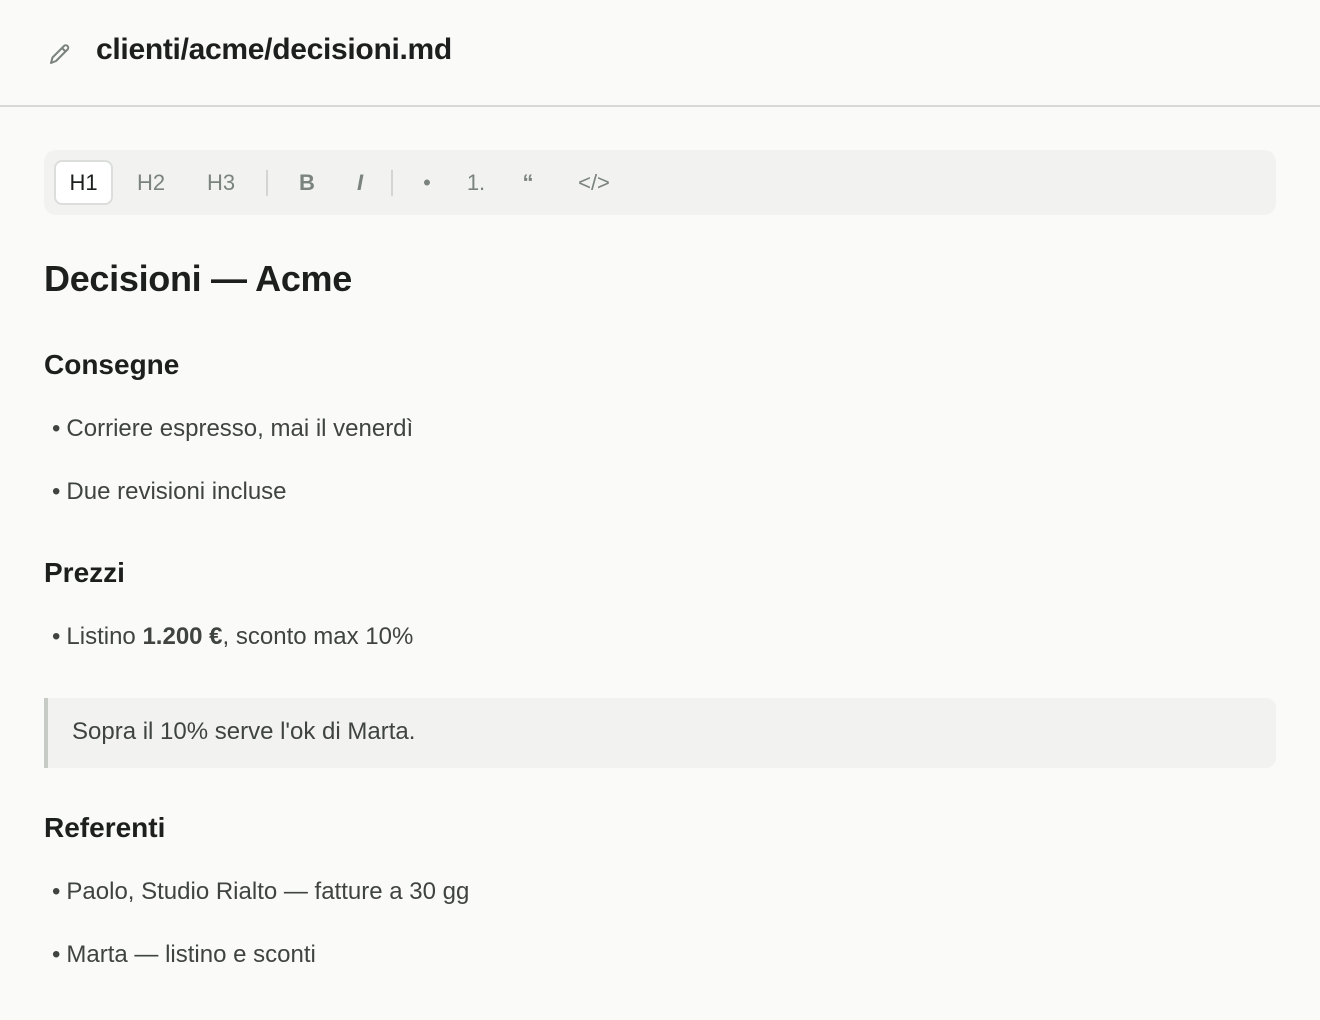  Describe the element at coordinates (182, 636) in the screenshot. I see `price-bold: 1.200 €` at that location.